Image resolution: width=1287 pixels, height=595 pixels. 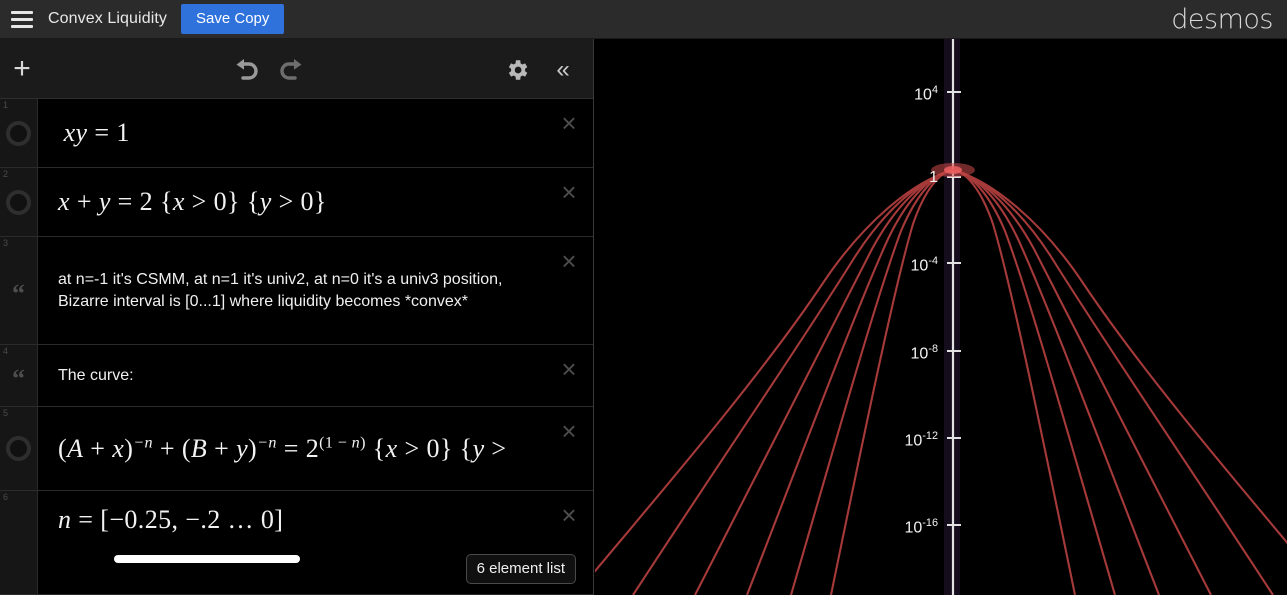 I want to click on math-expression: n = [−0.25, −.2 … 0], so click(x=171, y=519).